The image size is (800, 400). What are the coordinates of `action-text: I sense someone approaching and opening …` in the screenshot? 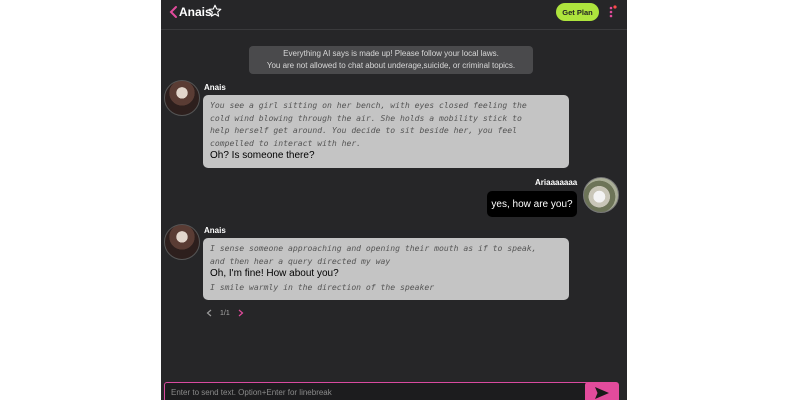 It's located at (373, 248).